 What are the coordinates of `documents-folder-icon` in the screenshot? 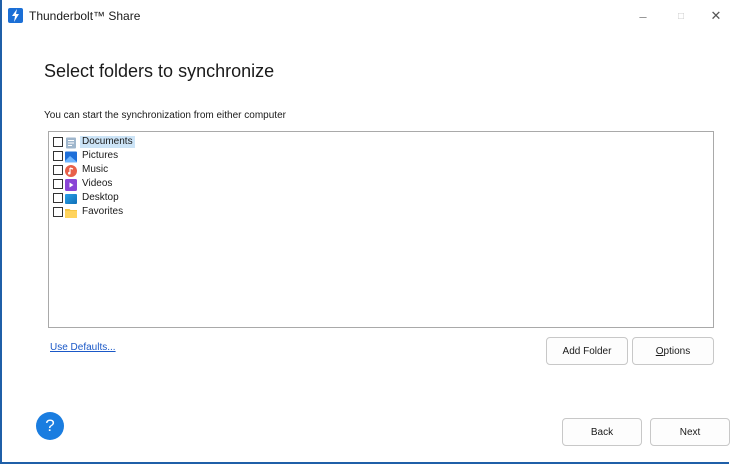 It's located at (71, 142).